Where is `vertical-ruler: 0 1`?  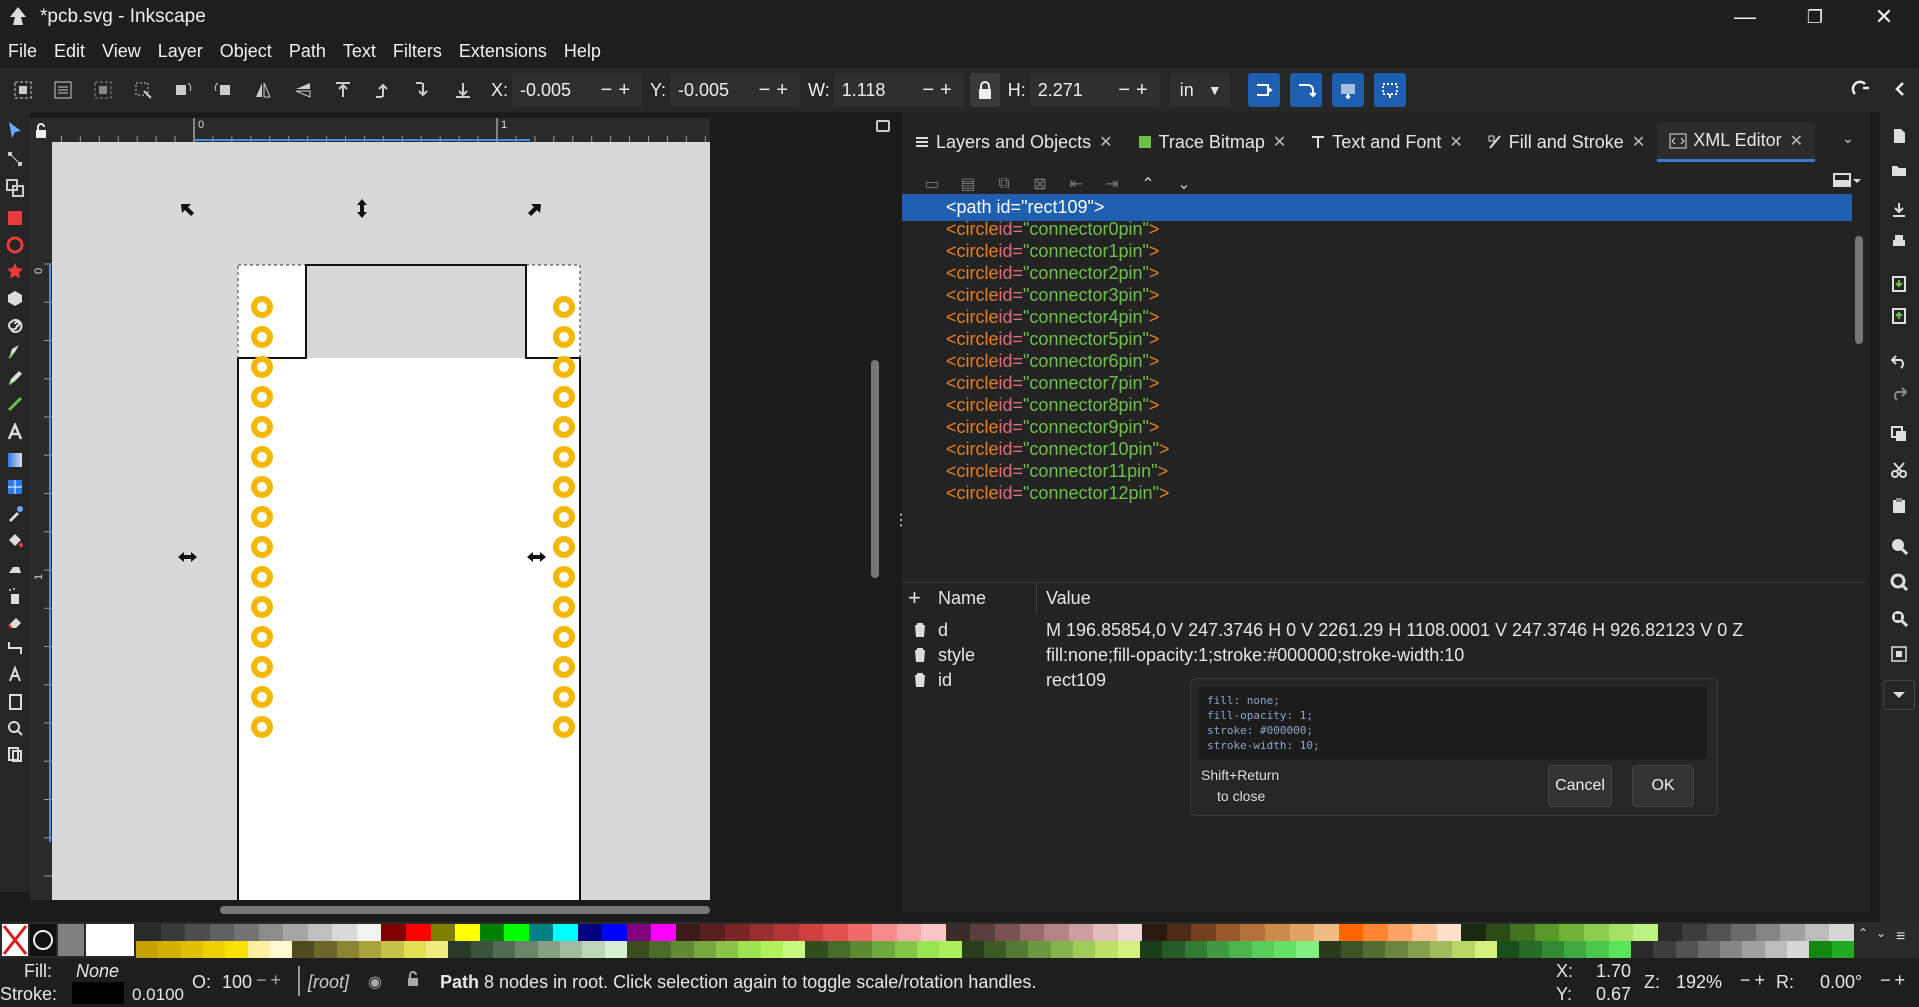
vertical-ruler: 0 1 is located at coordinates (41, 521).